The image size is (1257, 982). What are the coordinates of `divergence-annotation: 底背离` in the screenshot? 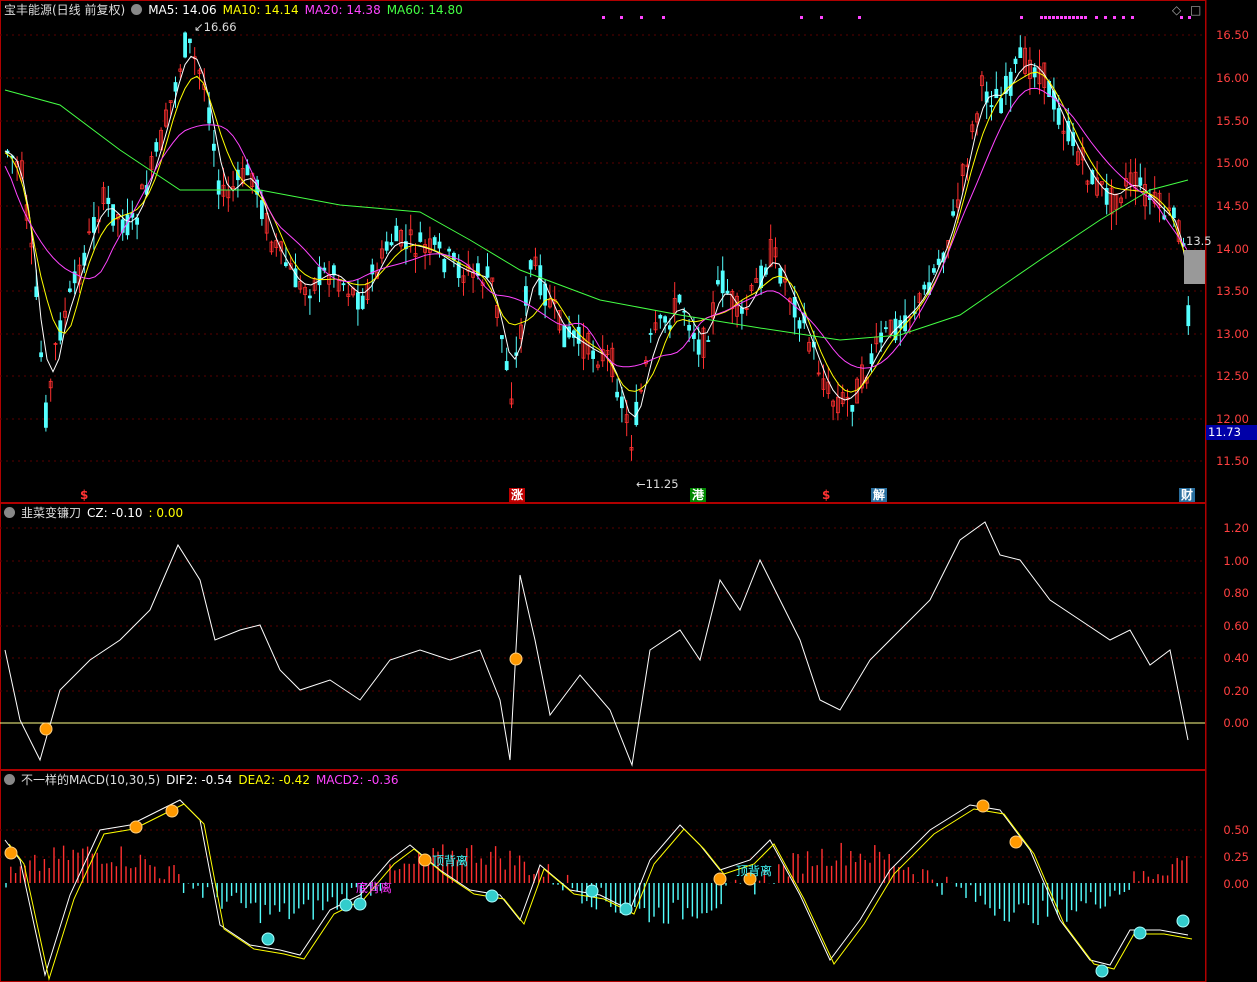 It's located at (374, 888).